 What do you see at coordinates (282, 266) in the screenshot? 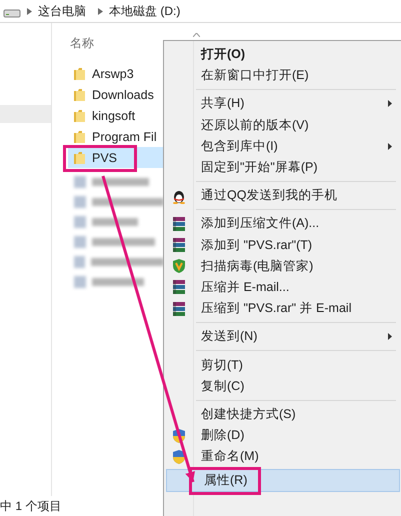
I see `menu-item: 扫描病毒(电脑管家)` at bounding box center [282, 266].